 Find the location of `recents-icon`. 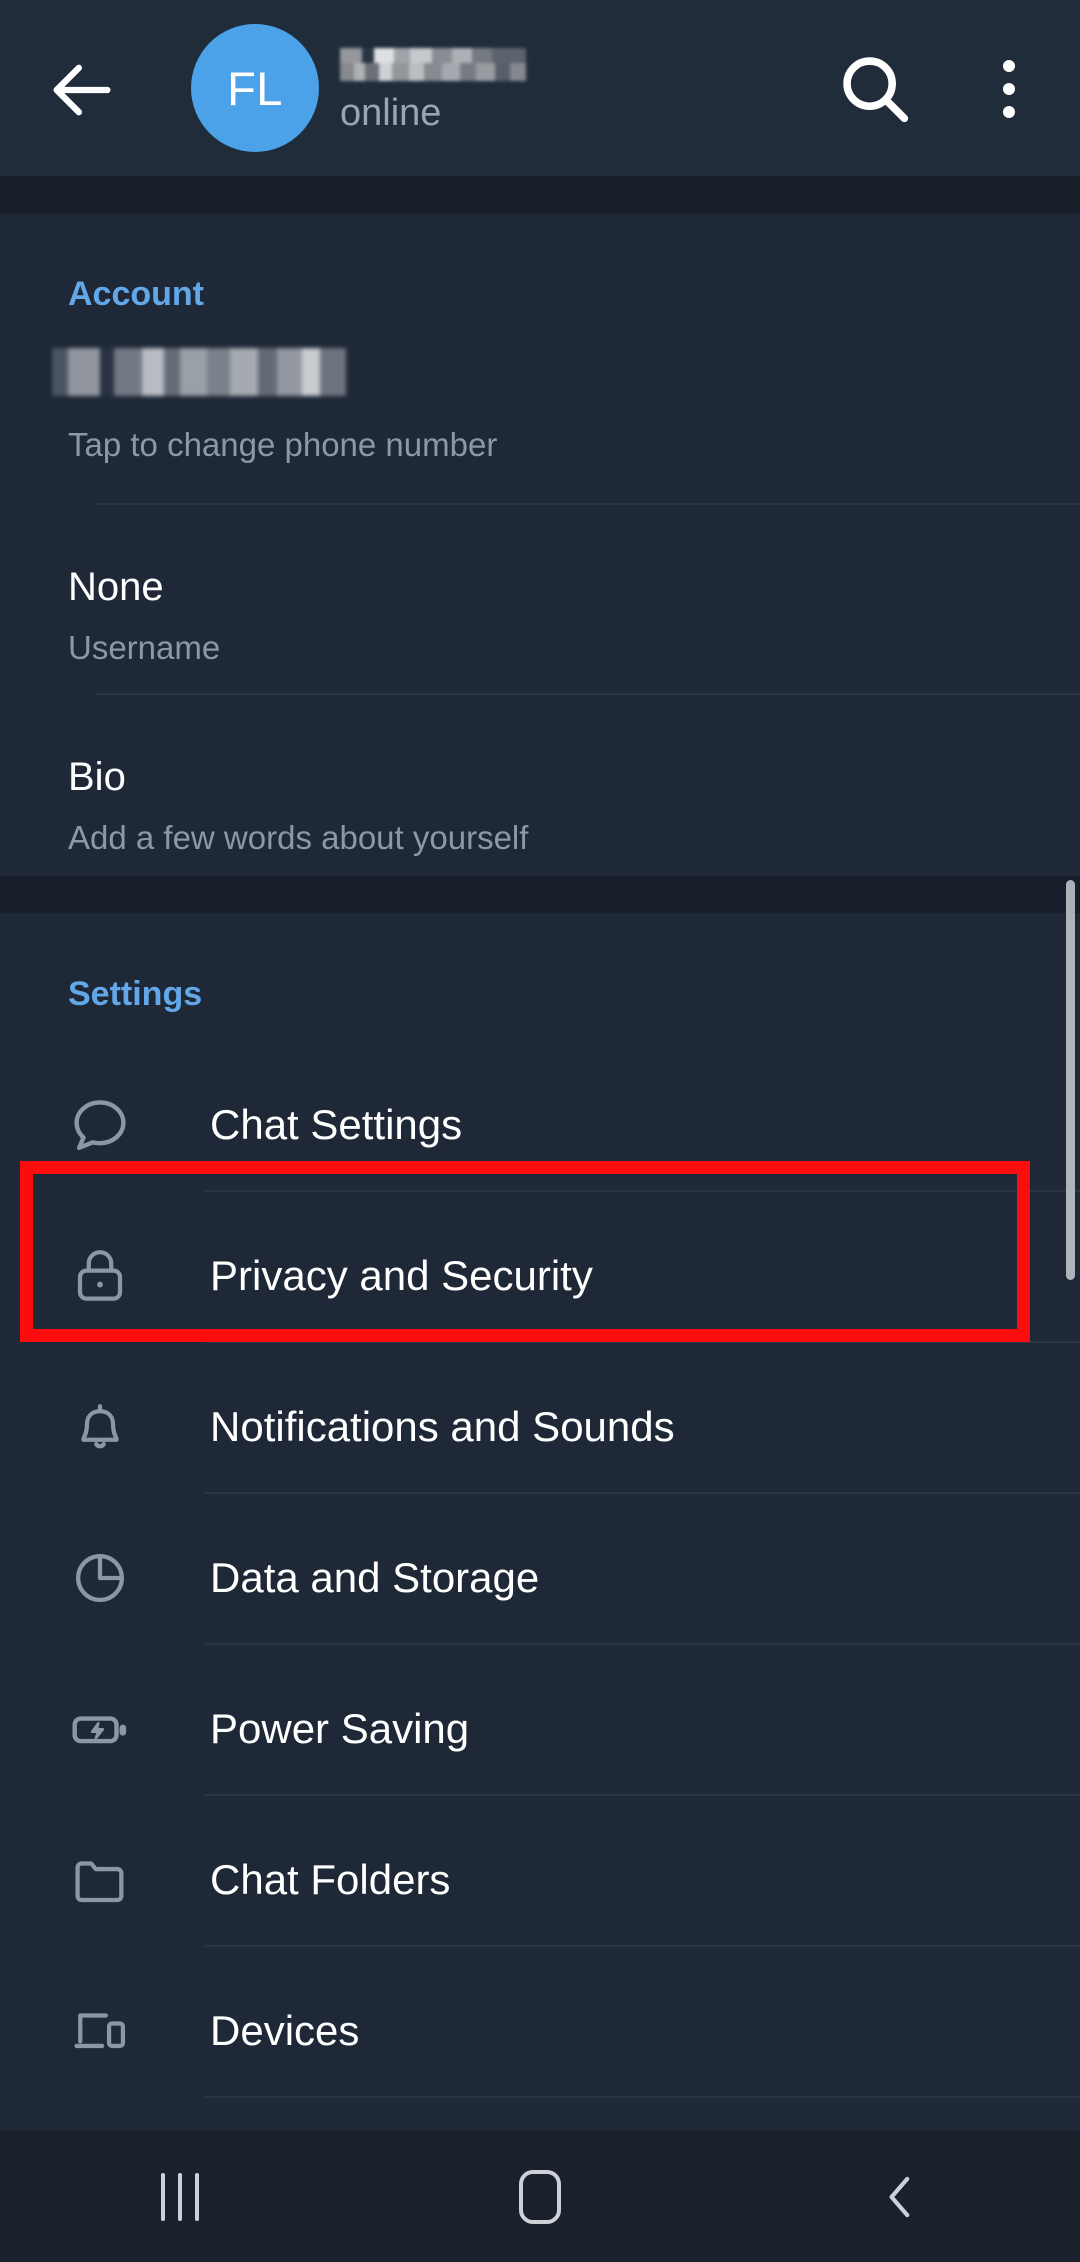

recents-icon is located at coordinates (180, 2196).